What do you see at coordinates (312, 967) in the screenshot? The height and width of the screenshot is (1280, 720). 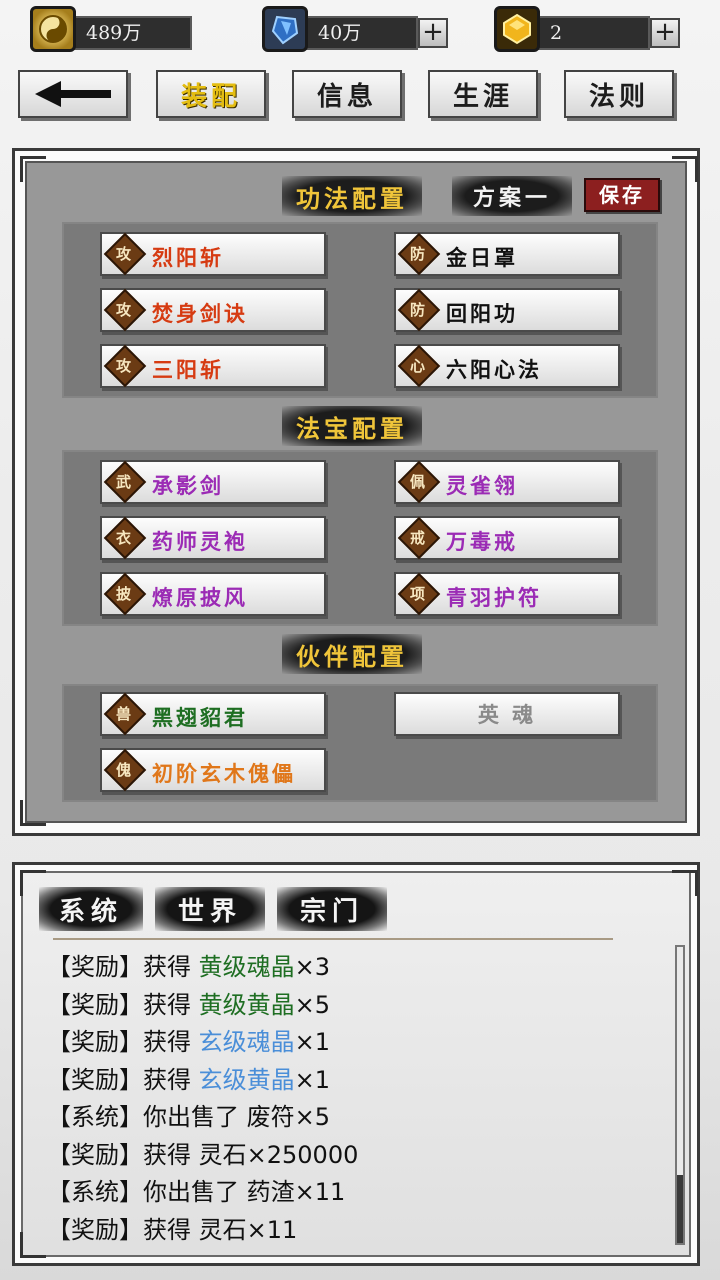 I see `message-quantity: ×3` at bounding box center [312, 967].